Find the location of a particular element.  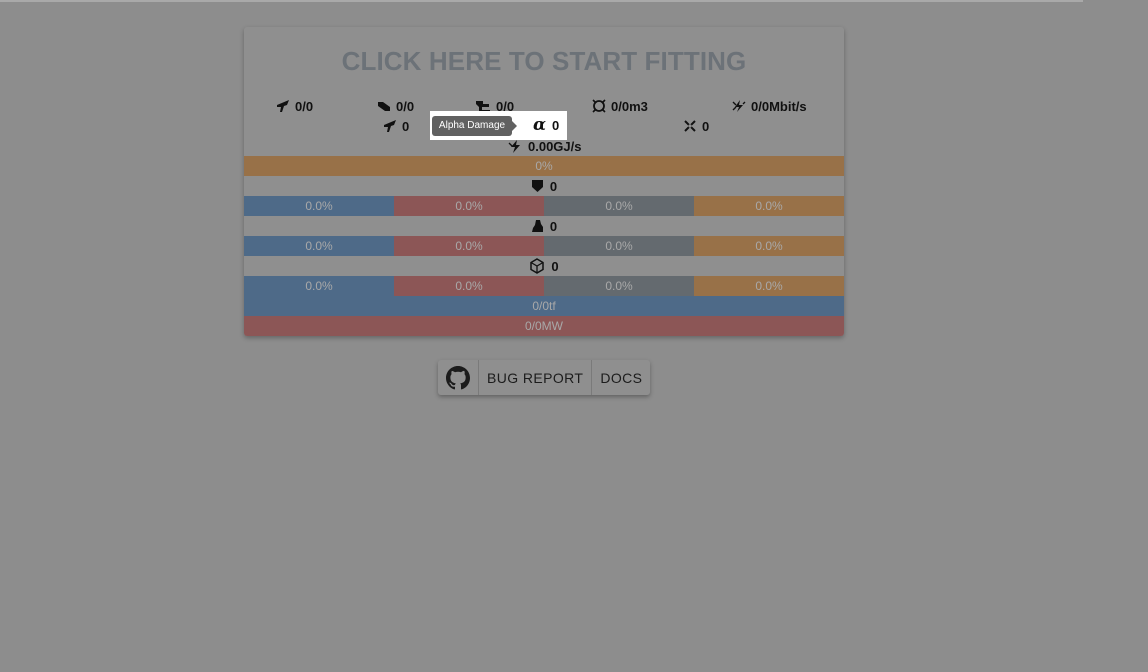

alpha-icon: α is located at coordinates (539, 125).